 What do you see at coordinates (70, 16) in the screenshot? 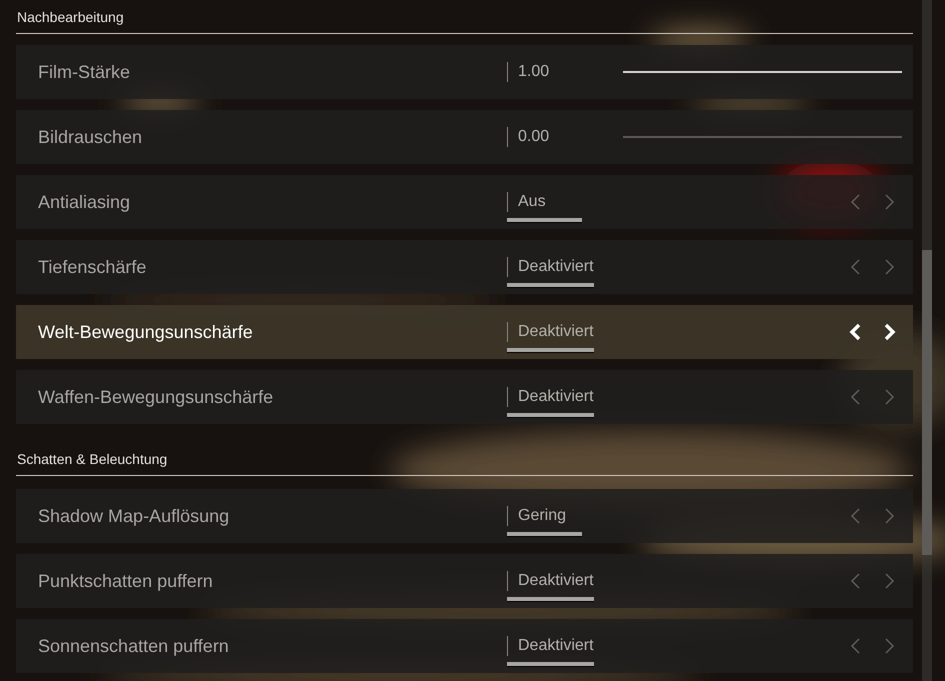
I see `section-title: Nachbearbeitung` at bounding box center [70, 16].